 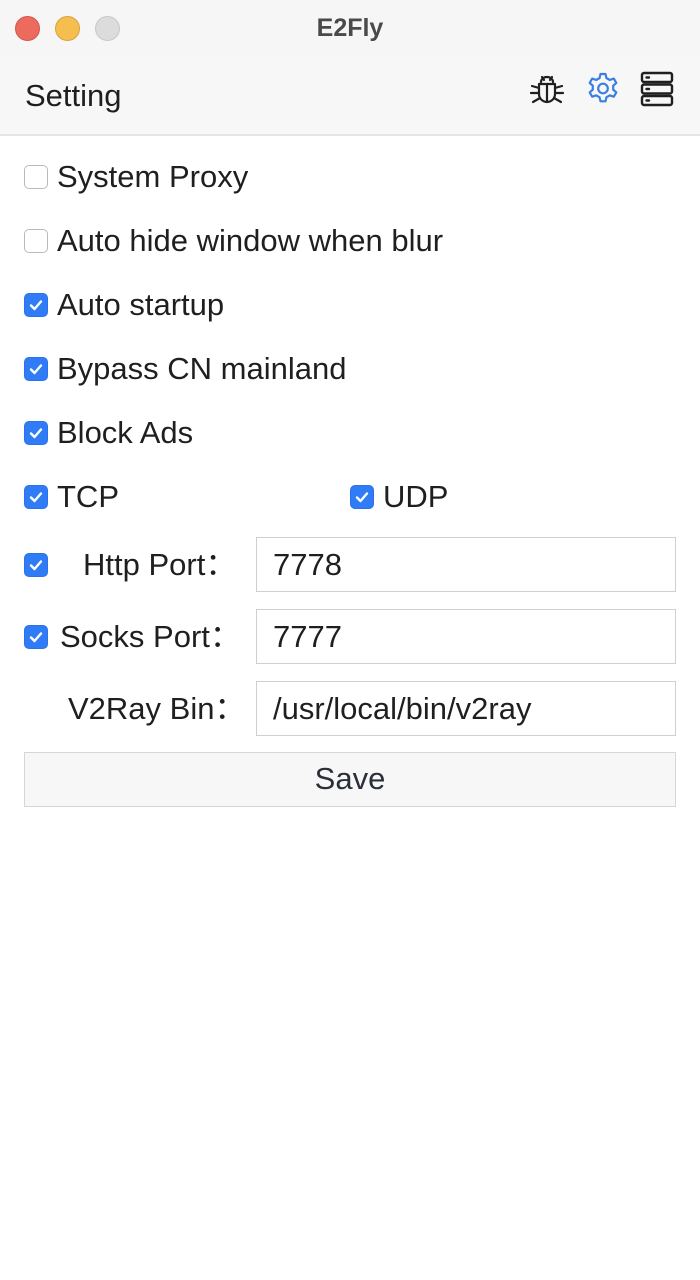 I want to click on auto-startup-option: Auto startup, so click(x=124, y=305).